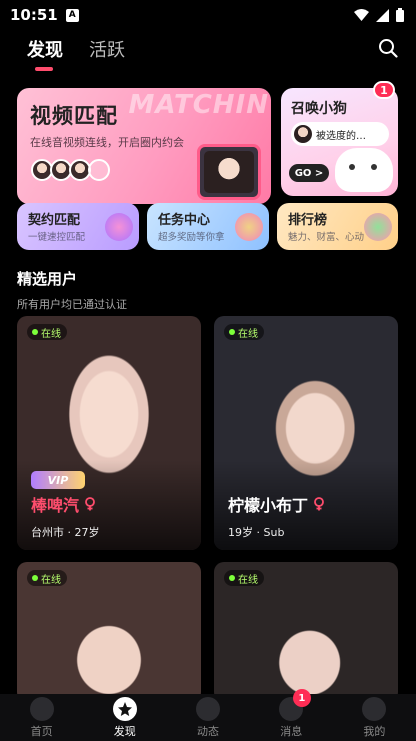 This screenshot has width=416, height=741. Describe the element at coordinates (184, 220) in the screenshot. I see `task-center-title: 任务中心` at that location.